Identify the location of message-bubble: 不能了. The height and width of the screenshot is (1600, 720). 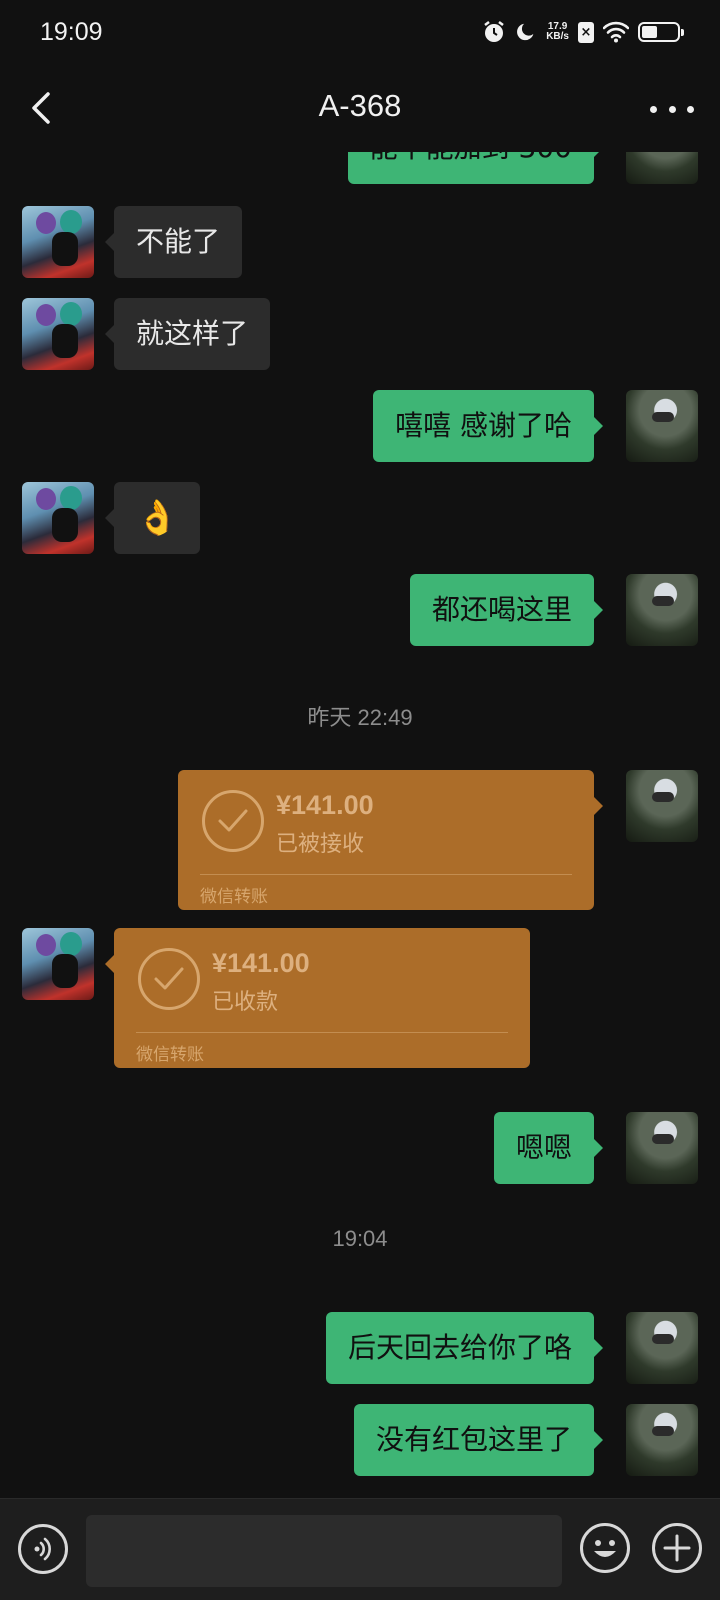
(173, 242).